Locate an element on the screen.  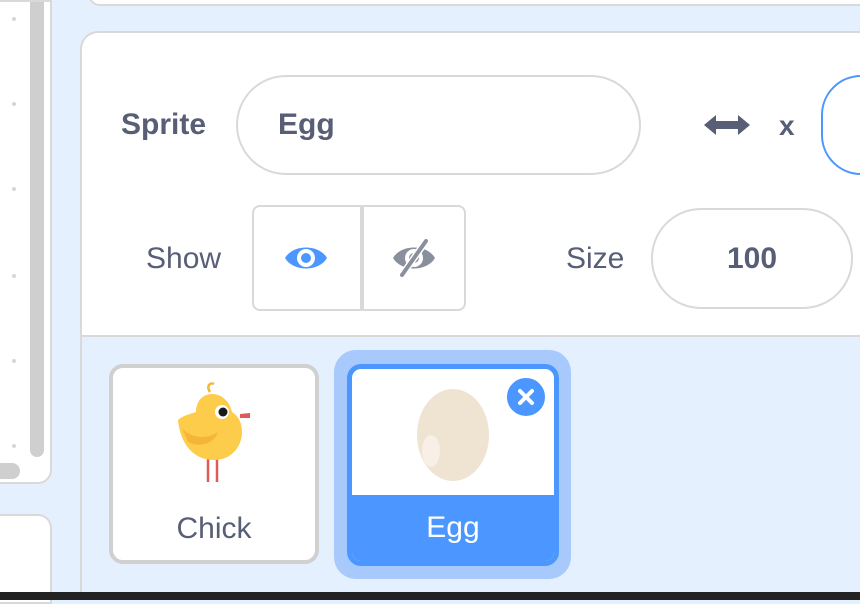
sprite-tile-chick: Chick is located at coordinates (214, 464).